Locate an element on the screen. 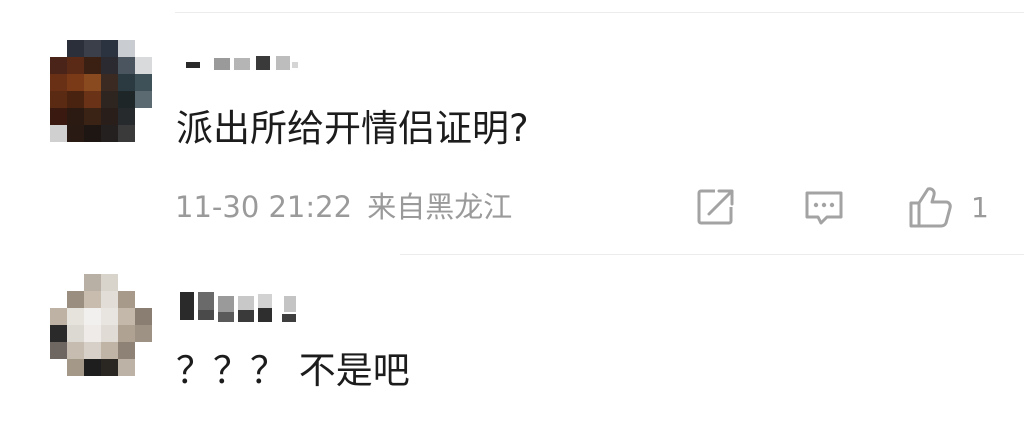 Image resolution: width=1024 pixels, height=424 pixels. share-button is located at coordinates (716, 207).